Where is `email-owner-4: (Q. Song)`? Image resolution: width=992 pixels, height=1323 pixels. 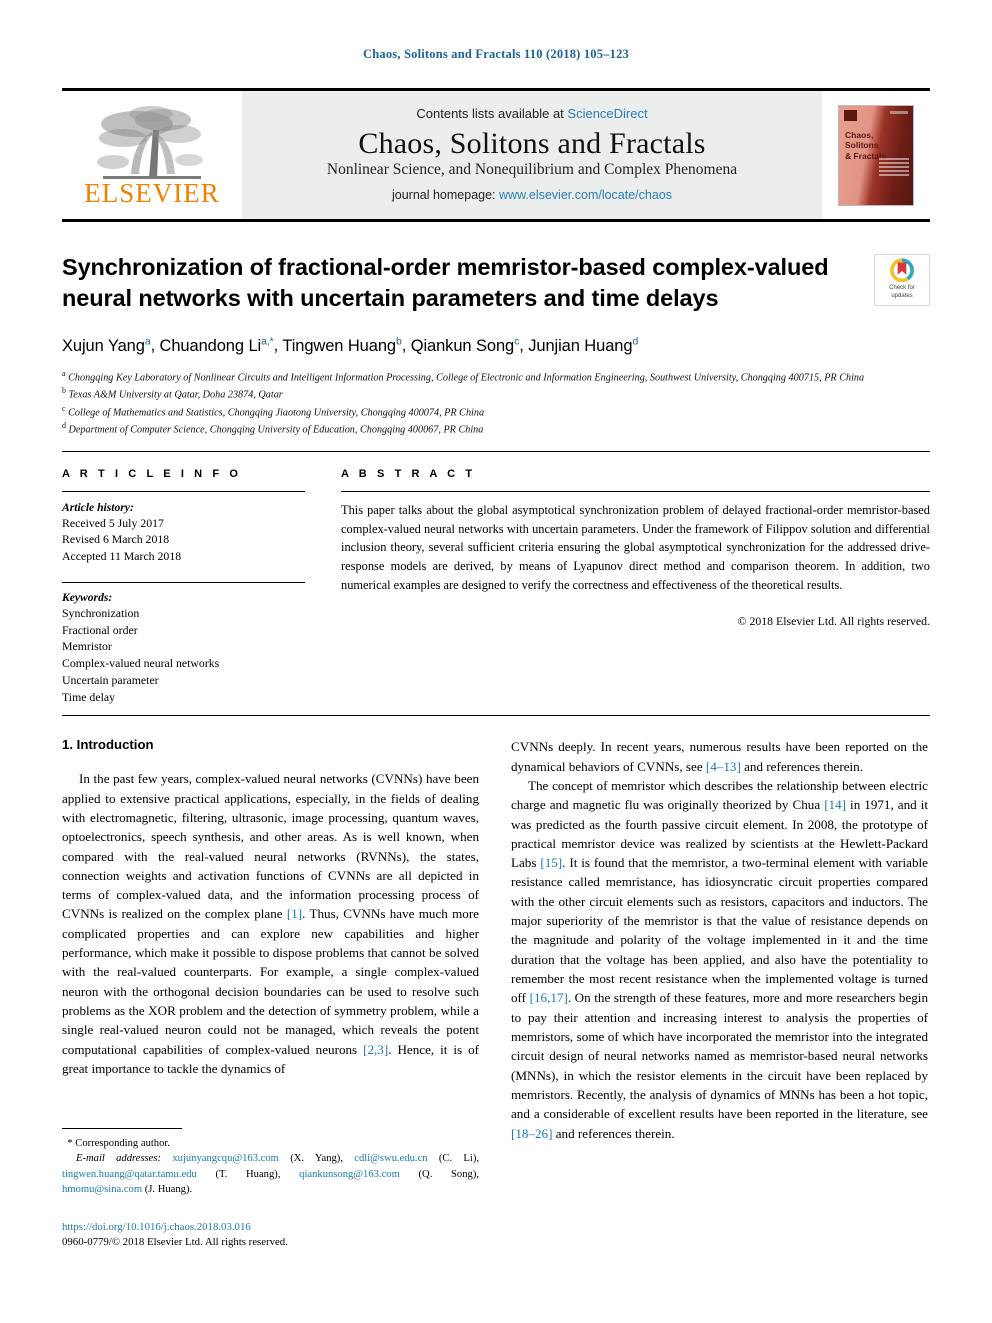
email-owner-4: (Q. Song) is located at coordinates (447, 1174).